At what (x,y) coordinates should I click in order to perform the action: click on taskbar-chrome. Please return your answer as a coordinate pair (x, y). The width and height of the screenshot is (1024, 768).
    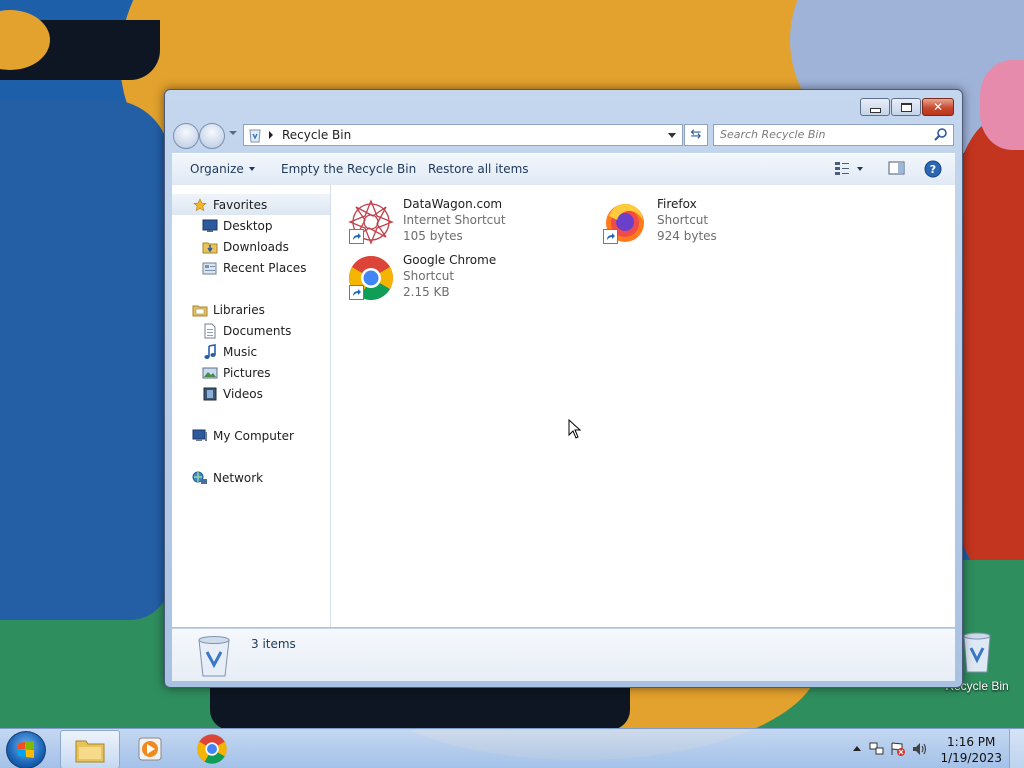
    Looking at the image, I should click on (212, 748).